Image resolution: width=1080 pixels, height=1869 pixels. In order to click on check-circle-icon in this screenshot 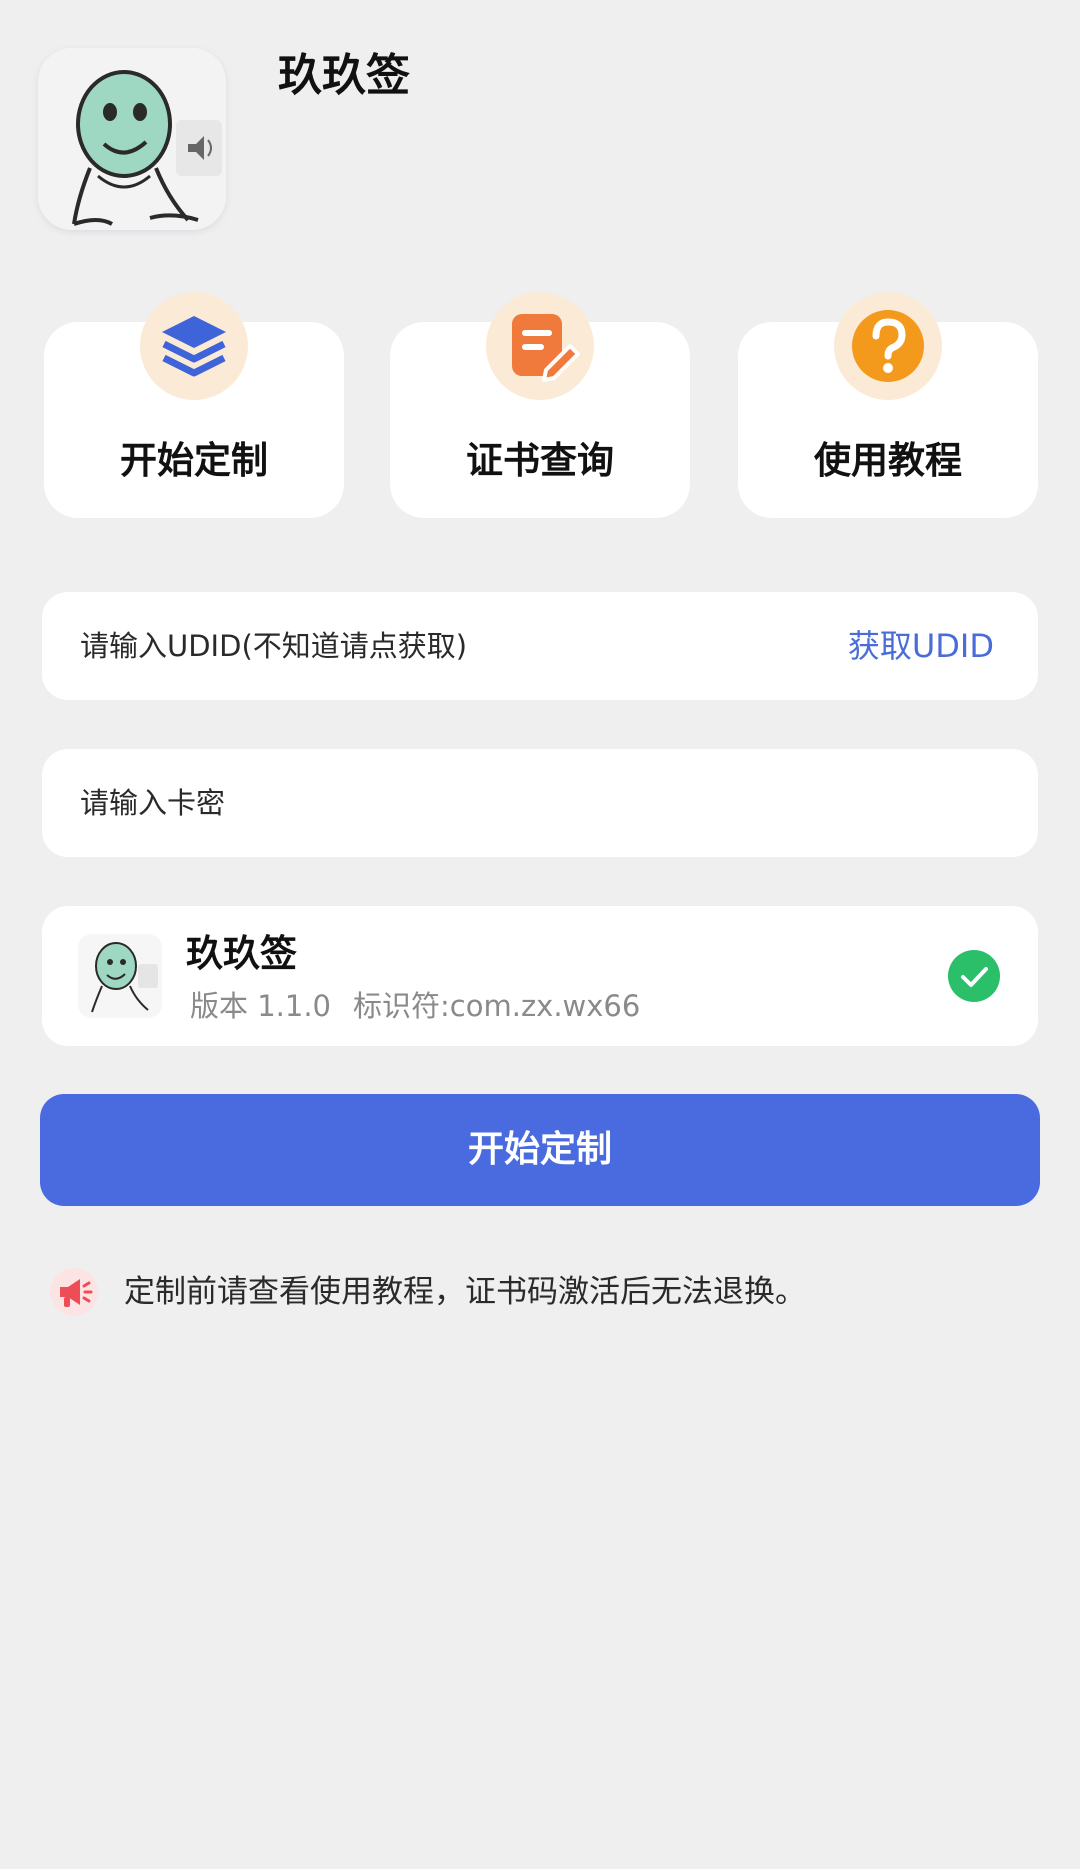, I will do `click(974, 976)`.